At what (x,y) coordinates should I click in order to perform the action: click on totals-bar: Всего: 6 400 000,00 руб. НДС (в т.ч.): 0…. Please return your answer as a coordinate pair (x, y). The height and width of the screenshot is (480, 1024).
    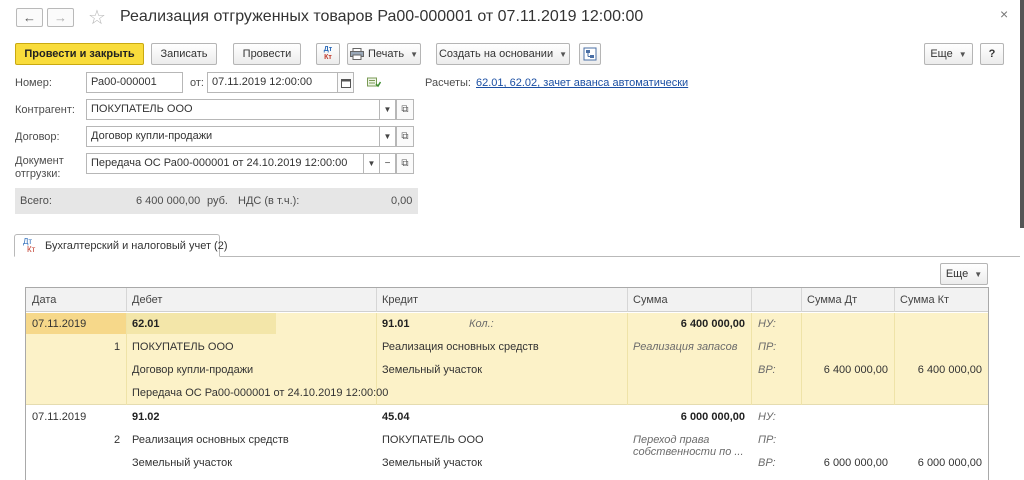
    Looking at the image, I should click on (216, 201).